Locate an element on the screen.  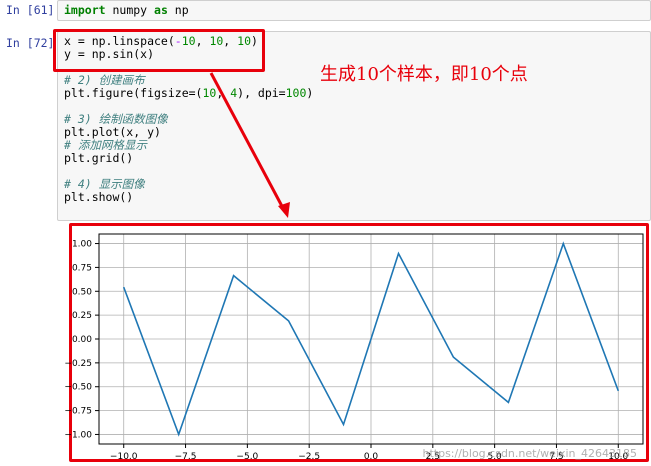
watermark: https://blog.csdn.net/weixin_42643185 is located at coordinates (529, 453).